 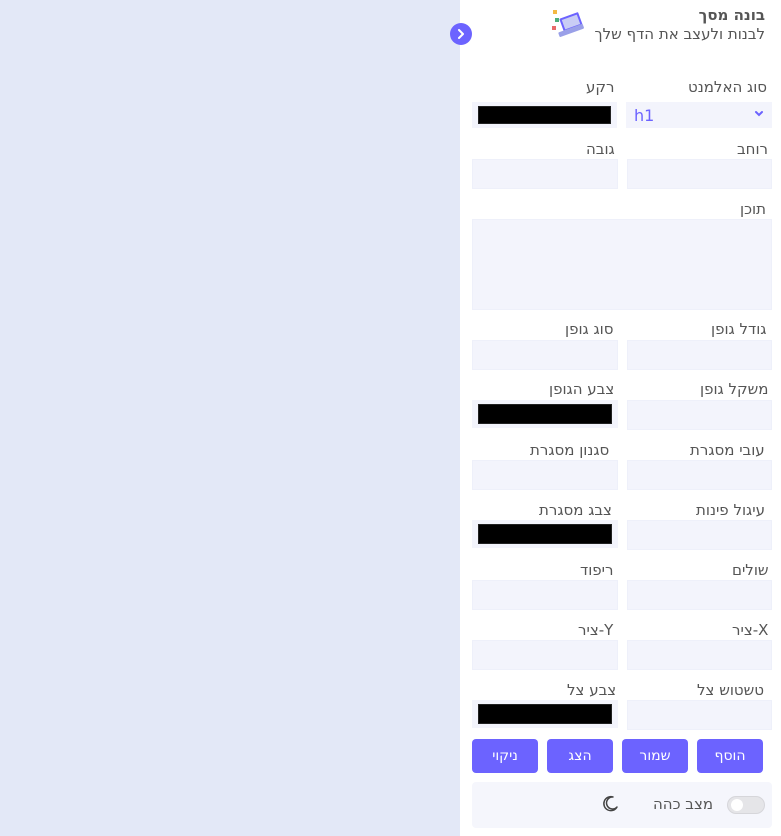 What do you see at coordinates (750, 570) in the screenshot?
I see `margin-label: שולים` at bounding box center [750, 570].